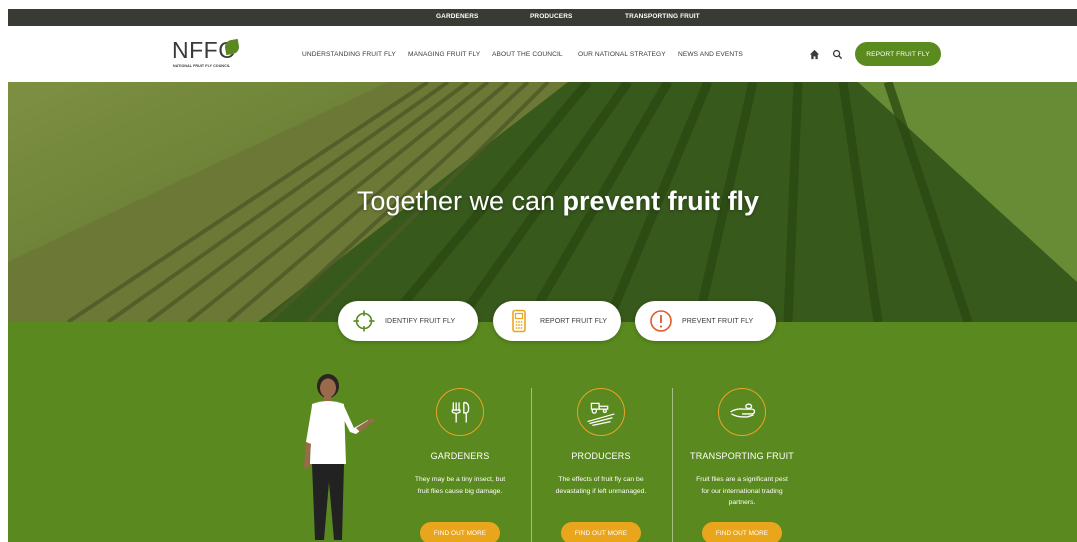 This screenshot has height=542, width=1077. Describe the element at coordinates (622, 54) in the screenshot. I see `nav-our-national-strategy: OUR NATIONAL STRATEGY` at that location.